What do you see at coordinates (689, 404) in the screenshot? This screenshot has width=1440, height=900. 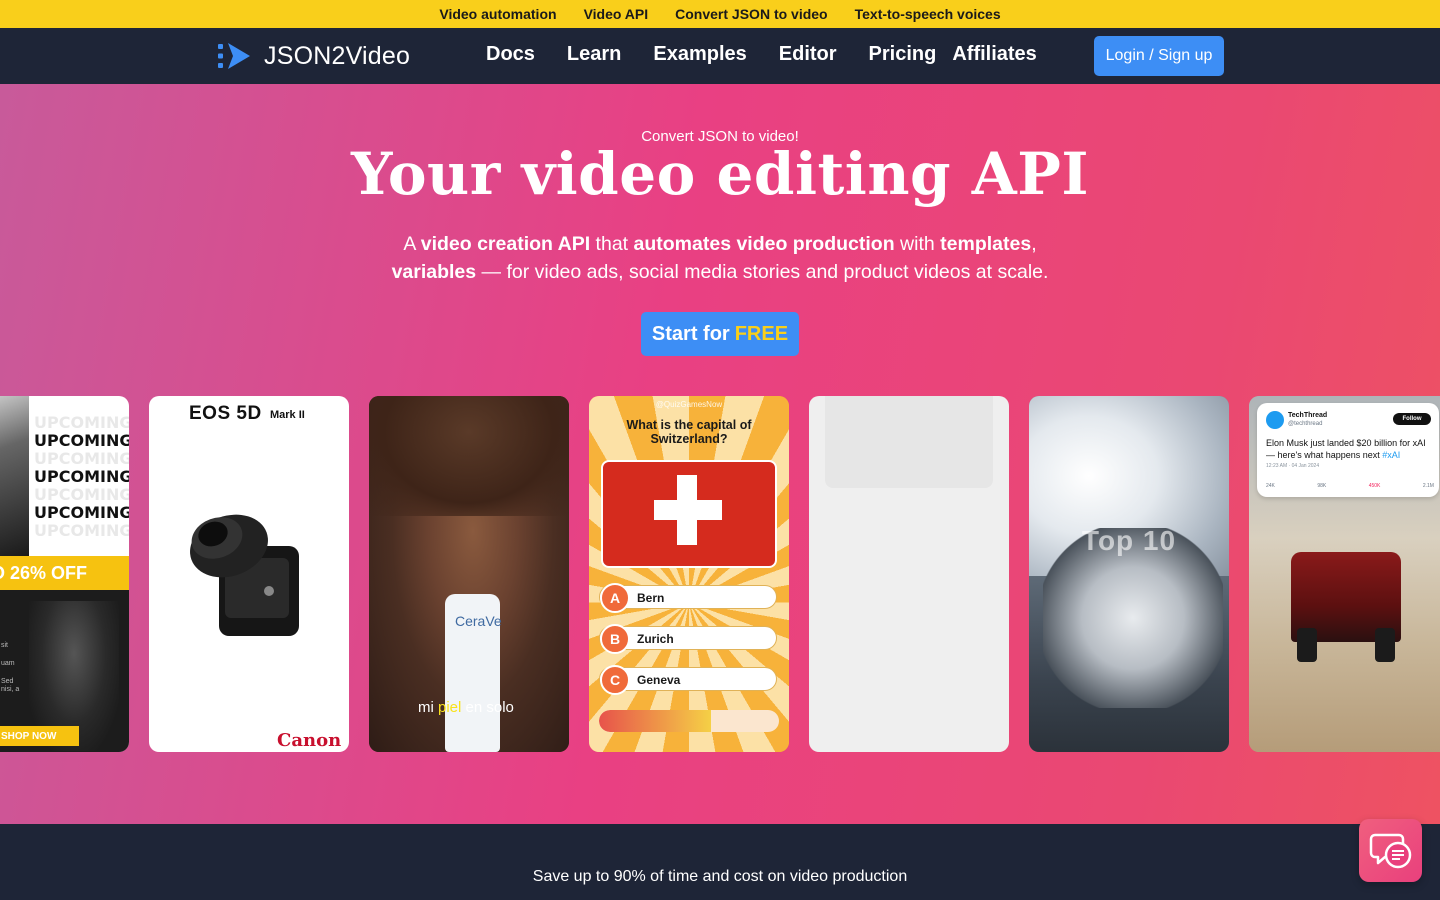 I see `quiz-channel: @QuizGamesNow` at bounding box center [689, 404].